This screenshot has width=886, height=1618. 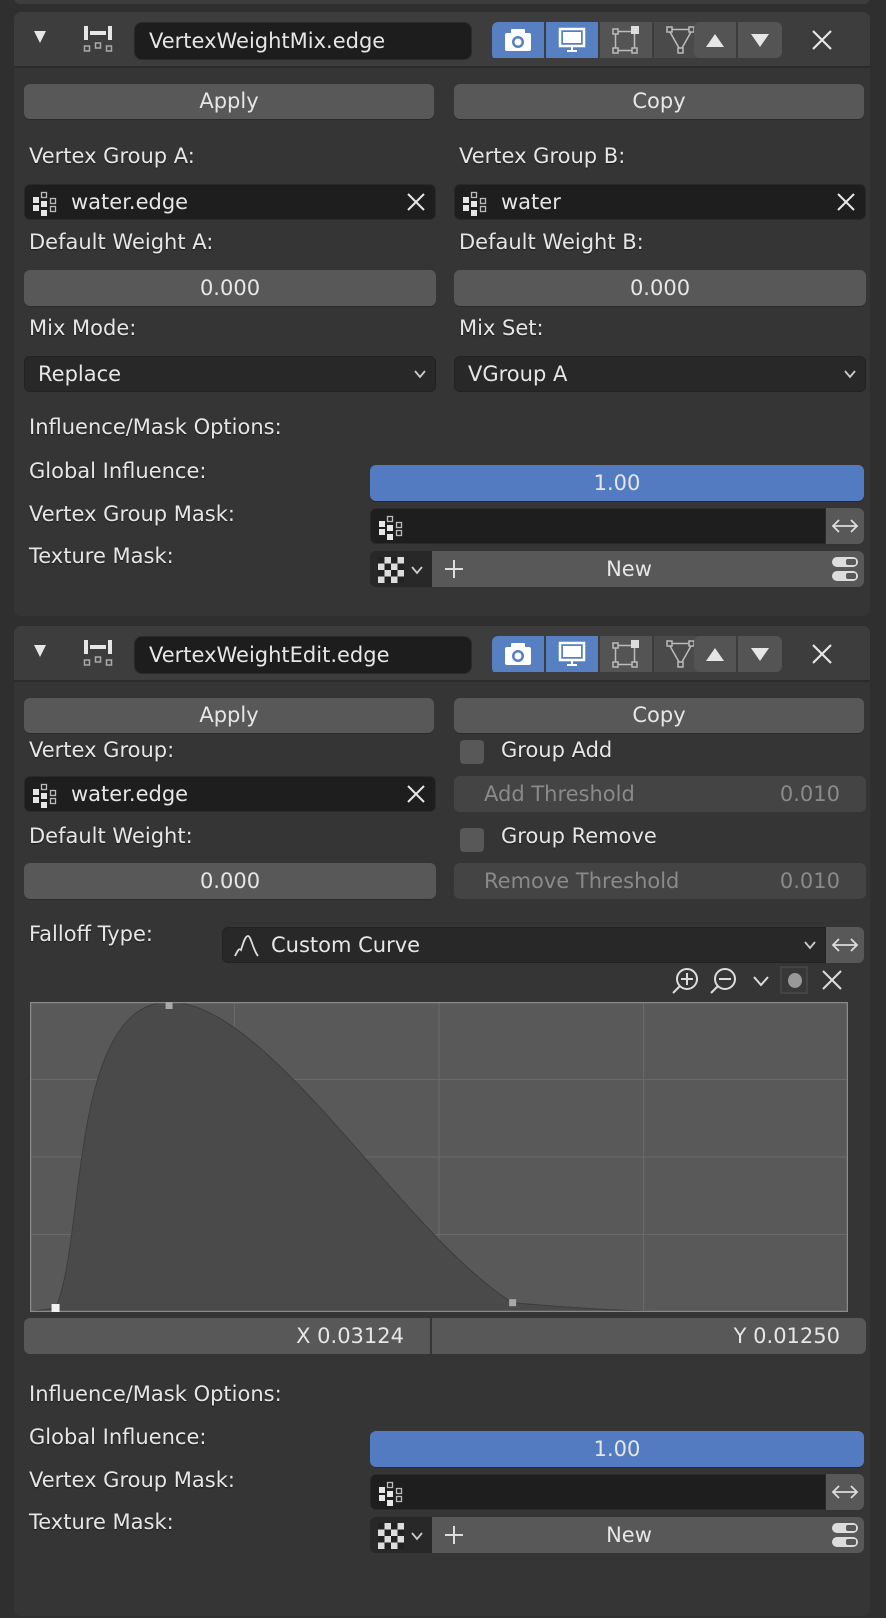 I want to click on group-add-checkbox, so click(x=472, y=752).